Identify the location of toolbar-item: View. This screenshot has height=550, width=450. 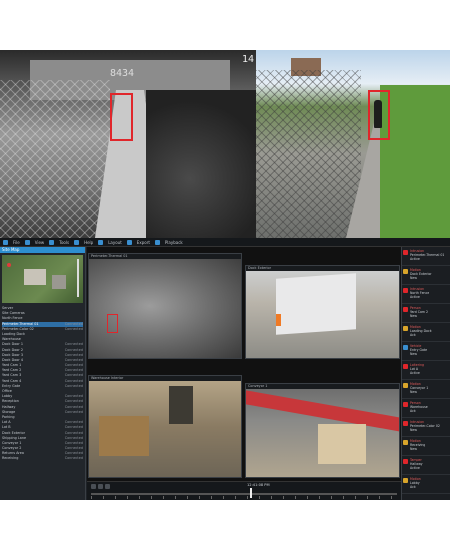
(40, 242).